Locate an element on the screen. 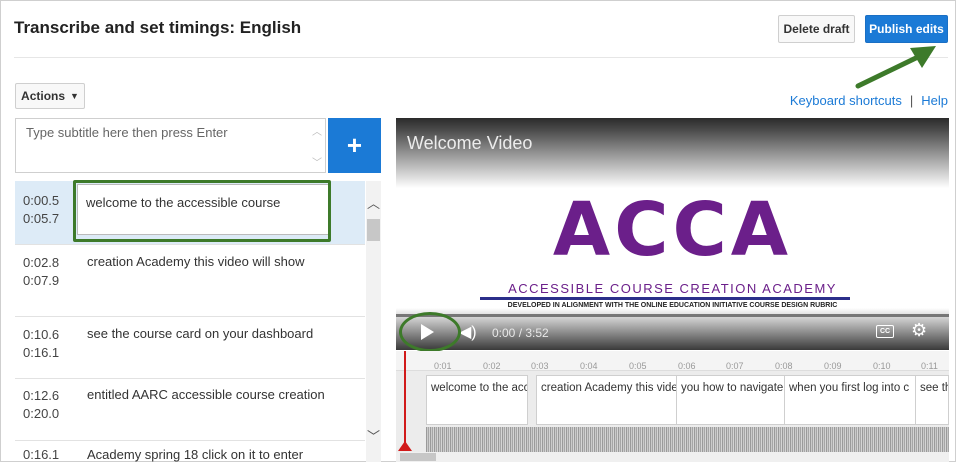 Image resolution: width=956 pixels, height=462 pixels. publish-edits-button: Publish edits is located at coordinates (906, 29).